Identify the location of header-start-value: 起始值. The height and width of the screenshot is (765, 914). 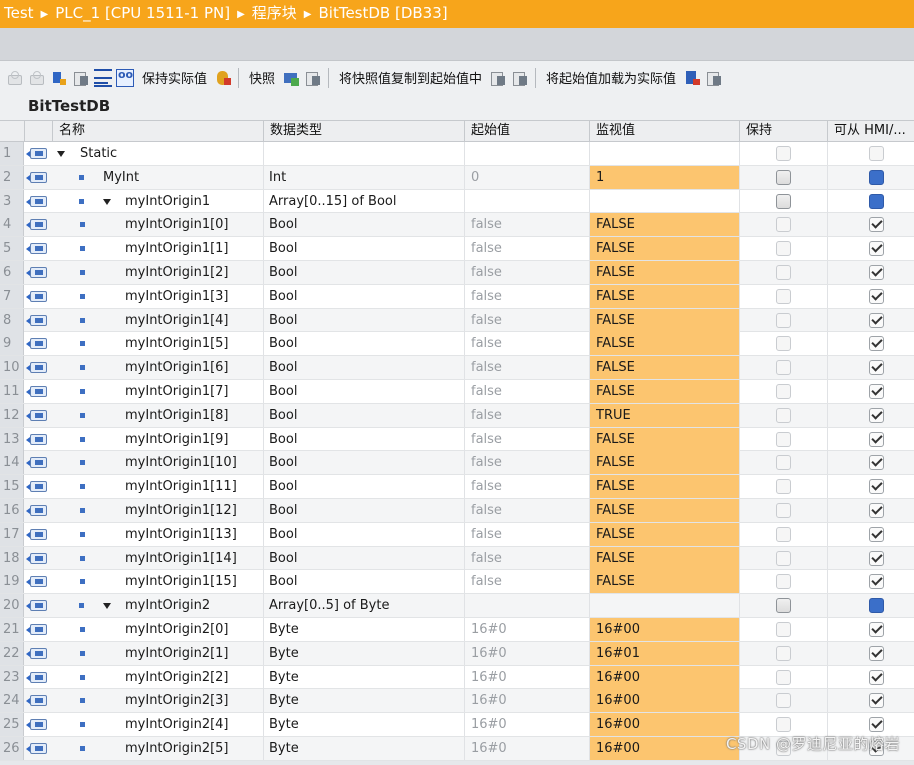
(526, 131).